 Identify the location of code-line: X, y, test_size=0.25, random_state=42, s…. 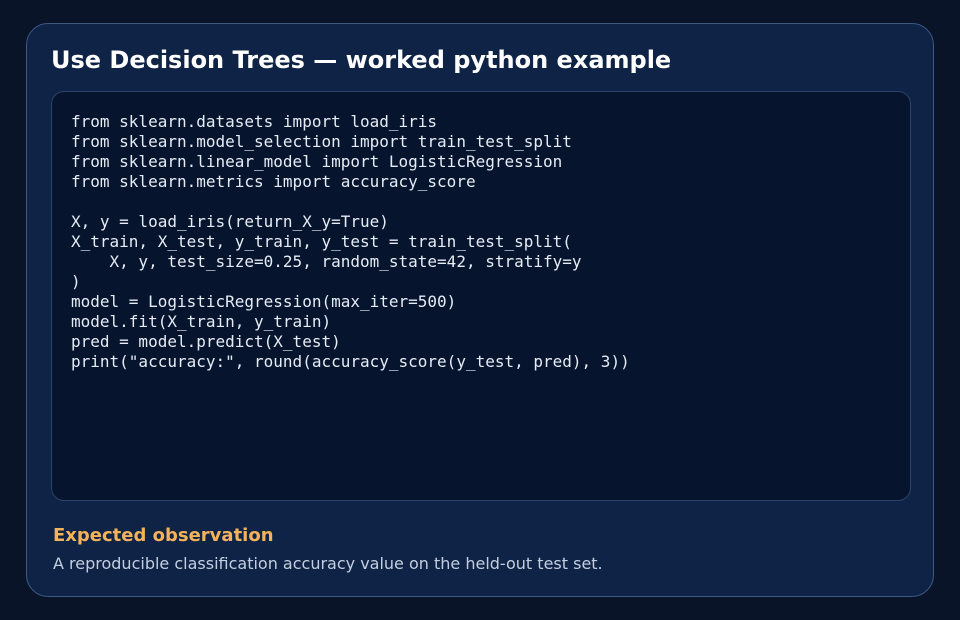
(326, 261).